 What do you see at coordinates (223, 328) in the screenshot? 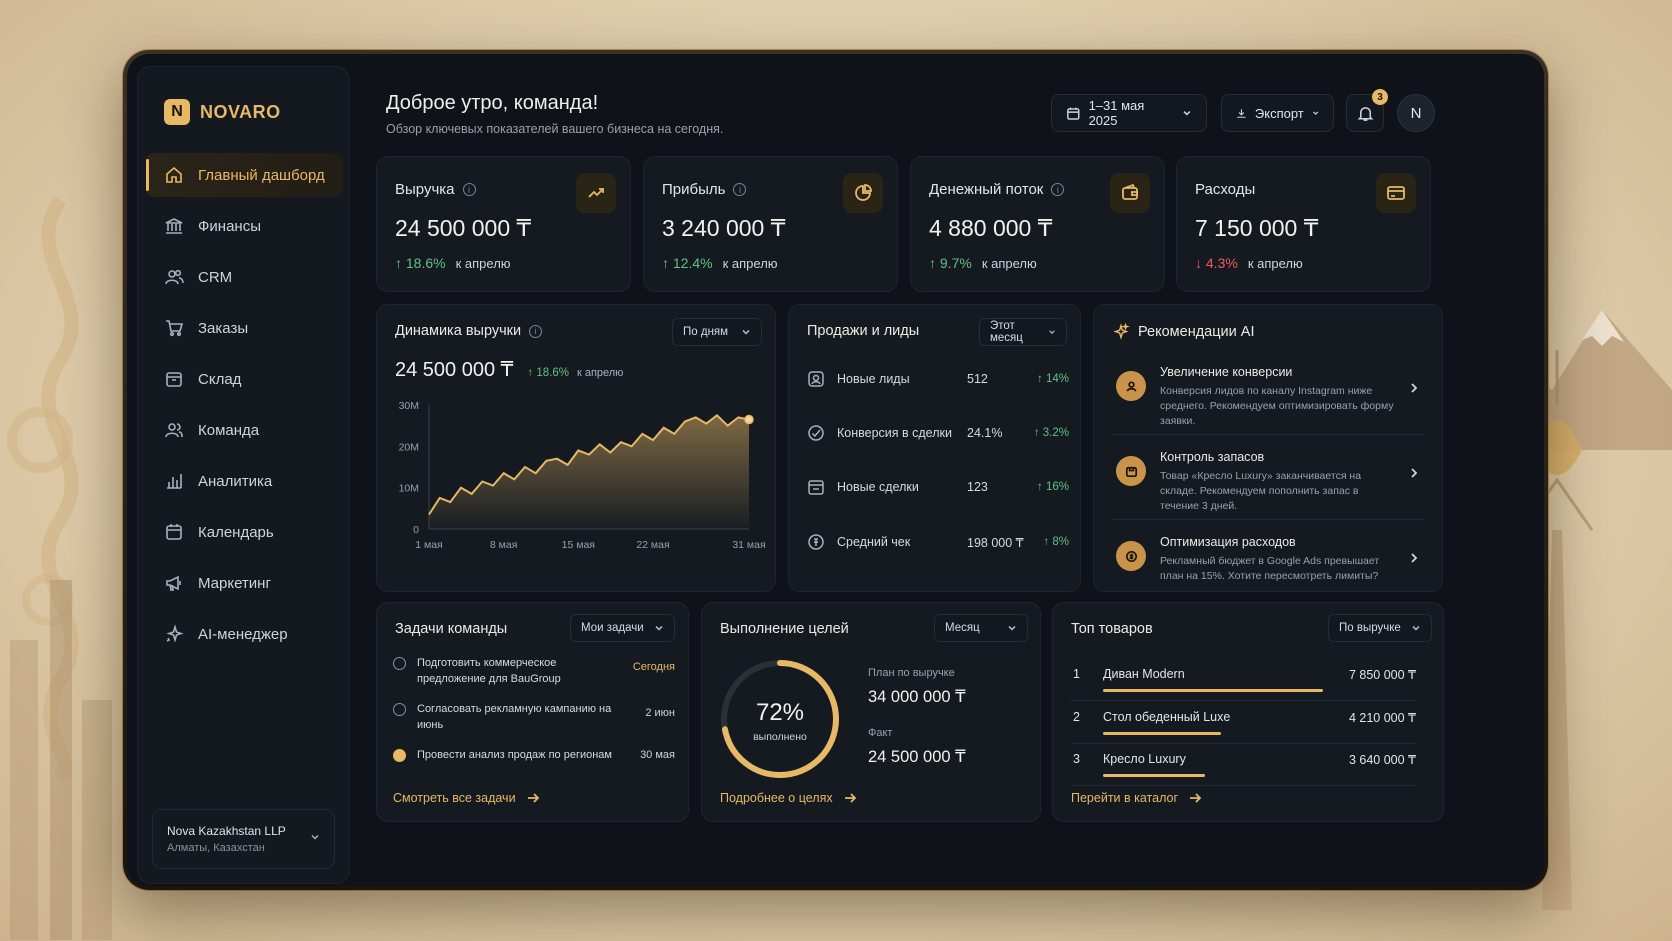
I see `sidebar-item-label: Заказы` at bounding box center [223, 328].